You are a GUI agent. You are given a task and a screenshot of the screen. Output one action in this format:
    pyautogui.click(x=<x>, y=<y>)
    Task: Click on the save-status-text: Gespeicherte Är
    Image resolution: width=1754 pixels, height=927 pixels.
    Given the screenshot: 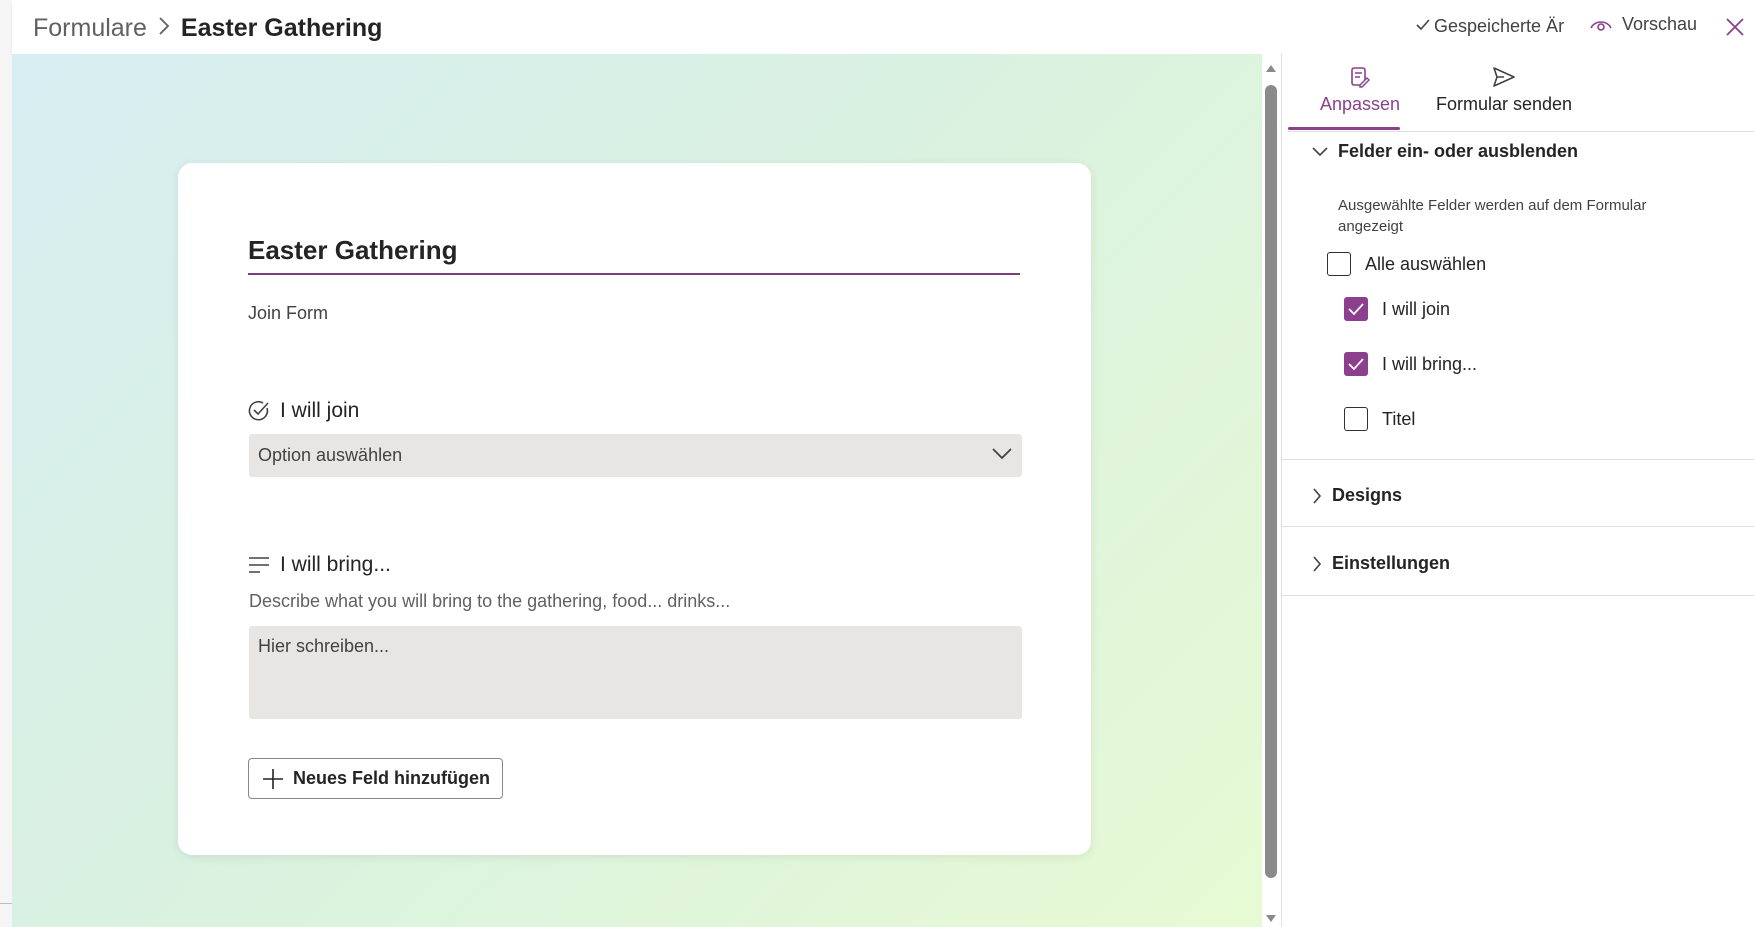 What is the action you would take?
    pyautogui.click(x=1499, y=26)
    